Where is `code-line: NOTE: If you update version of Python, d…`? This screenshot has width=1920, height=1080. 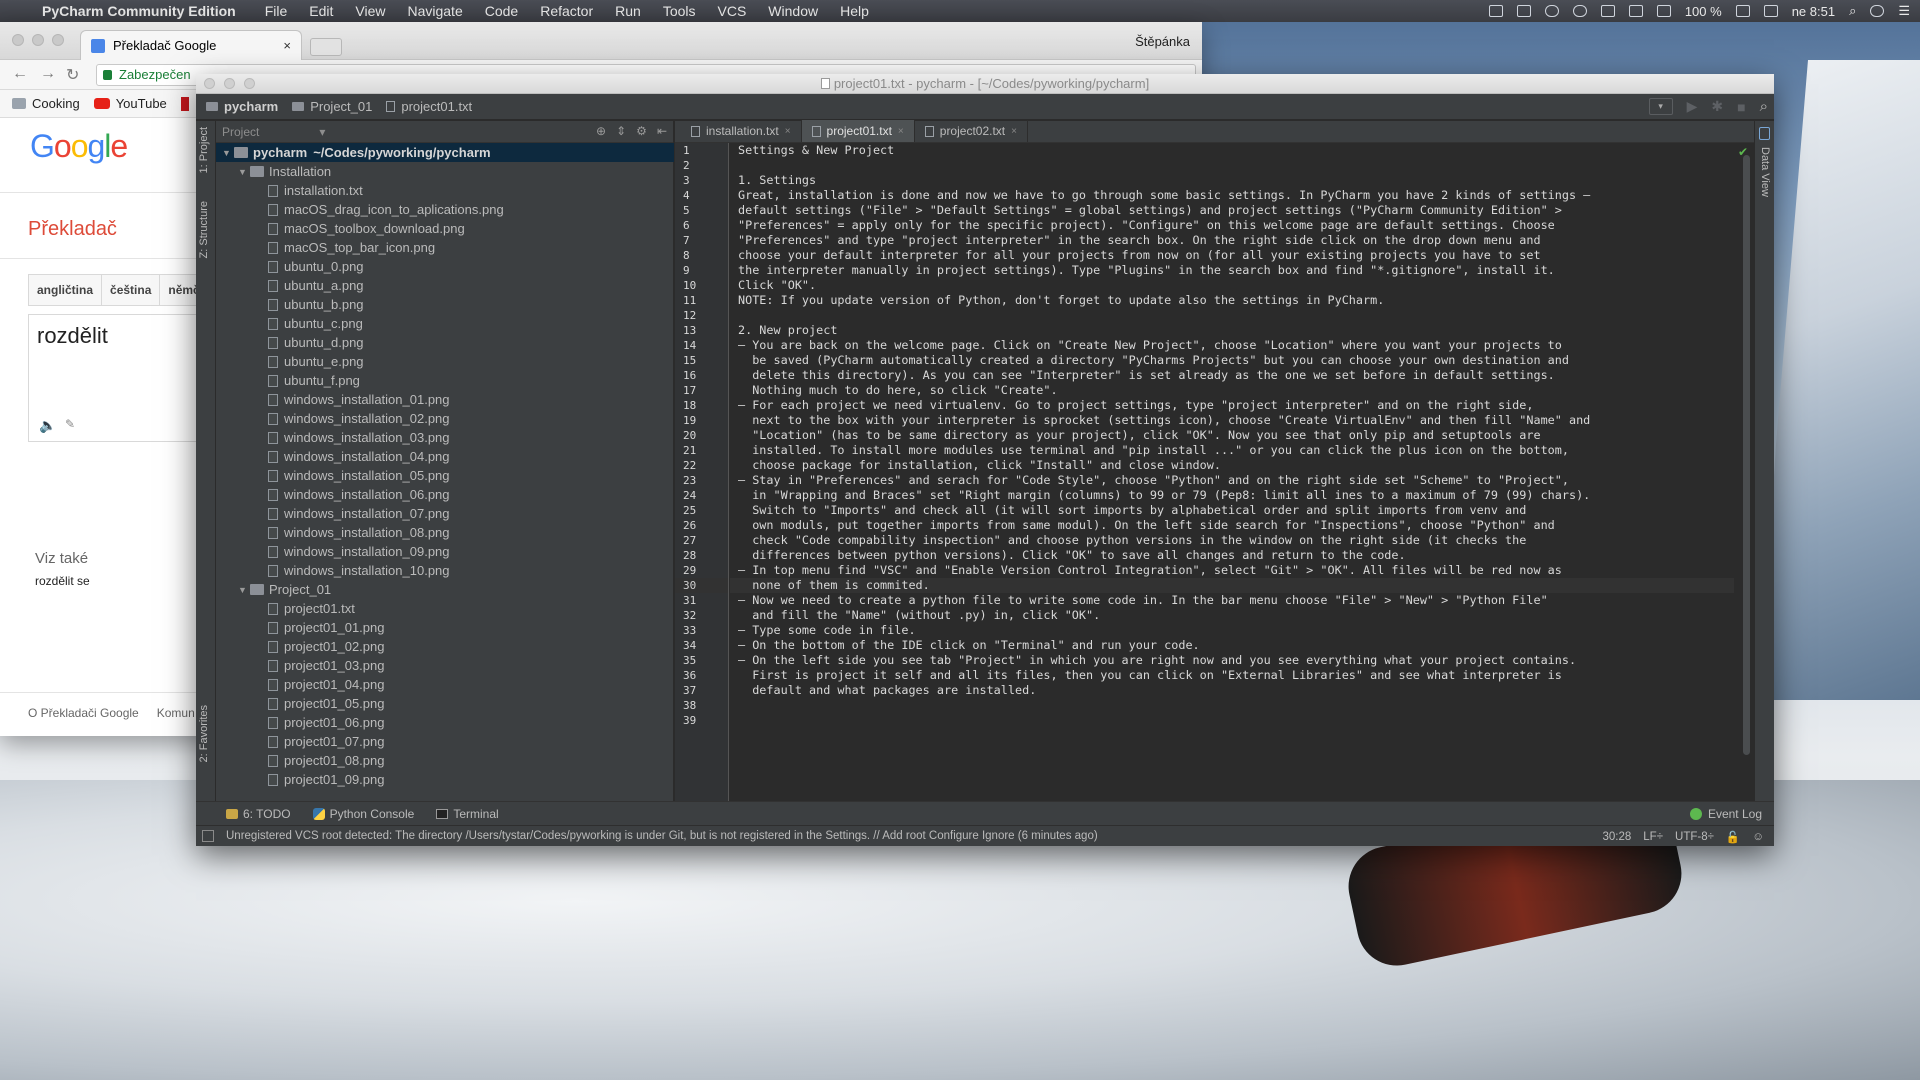
code-line: NOTE: If you update version of Python, d… is located at coordinates (1232, 300).